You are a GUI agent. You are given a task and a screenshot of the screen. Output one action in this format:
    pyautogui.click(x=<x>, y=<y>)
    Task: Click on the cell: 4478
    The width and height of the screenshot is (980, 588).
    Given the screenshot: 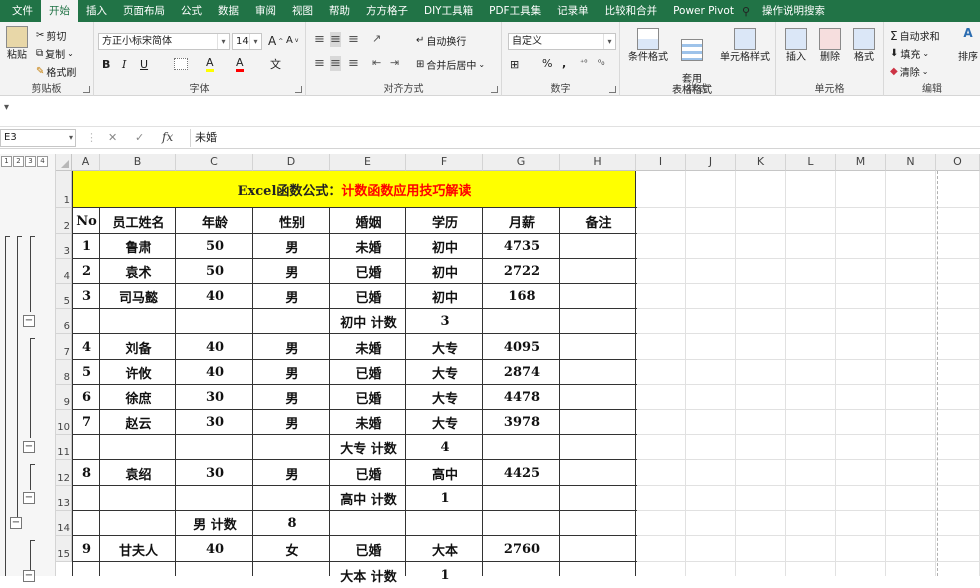 What is the action you would take?
    pyautogui.click(x=522, y=397)
    